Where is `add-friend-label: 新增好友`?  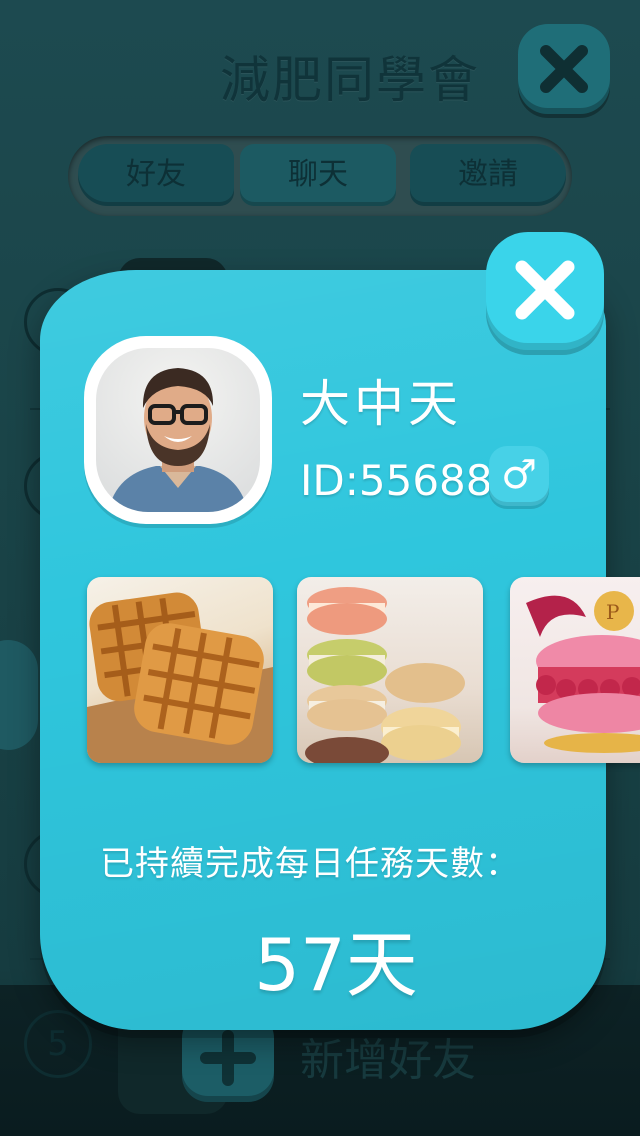 add-friend-label: 新增好友 is located at coordinates (388, 1056).